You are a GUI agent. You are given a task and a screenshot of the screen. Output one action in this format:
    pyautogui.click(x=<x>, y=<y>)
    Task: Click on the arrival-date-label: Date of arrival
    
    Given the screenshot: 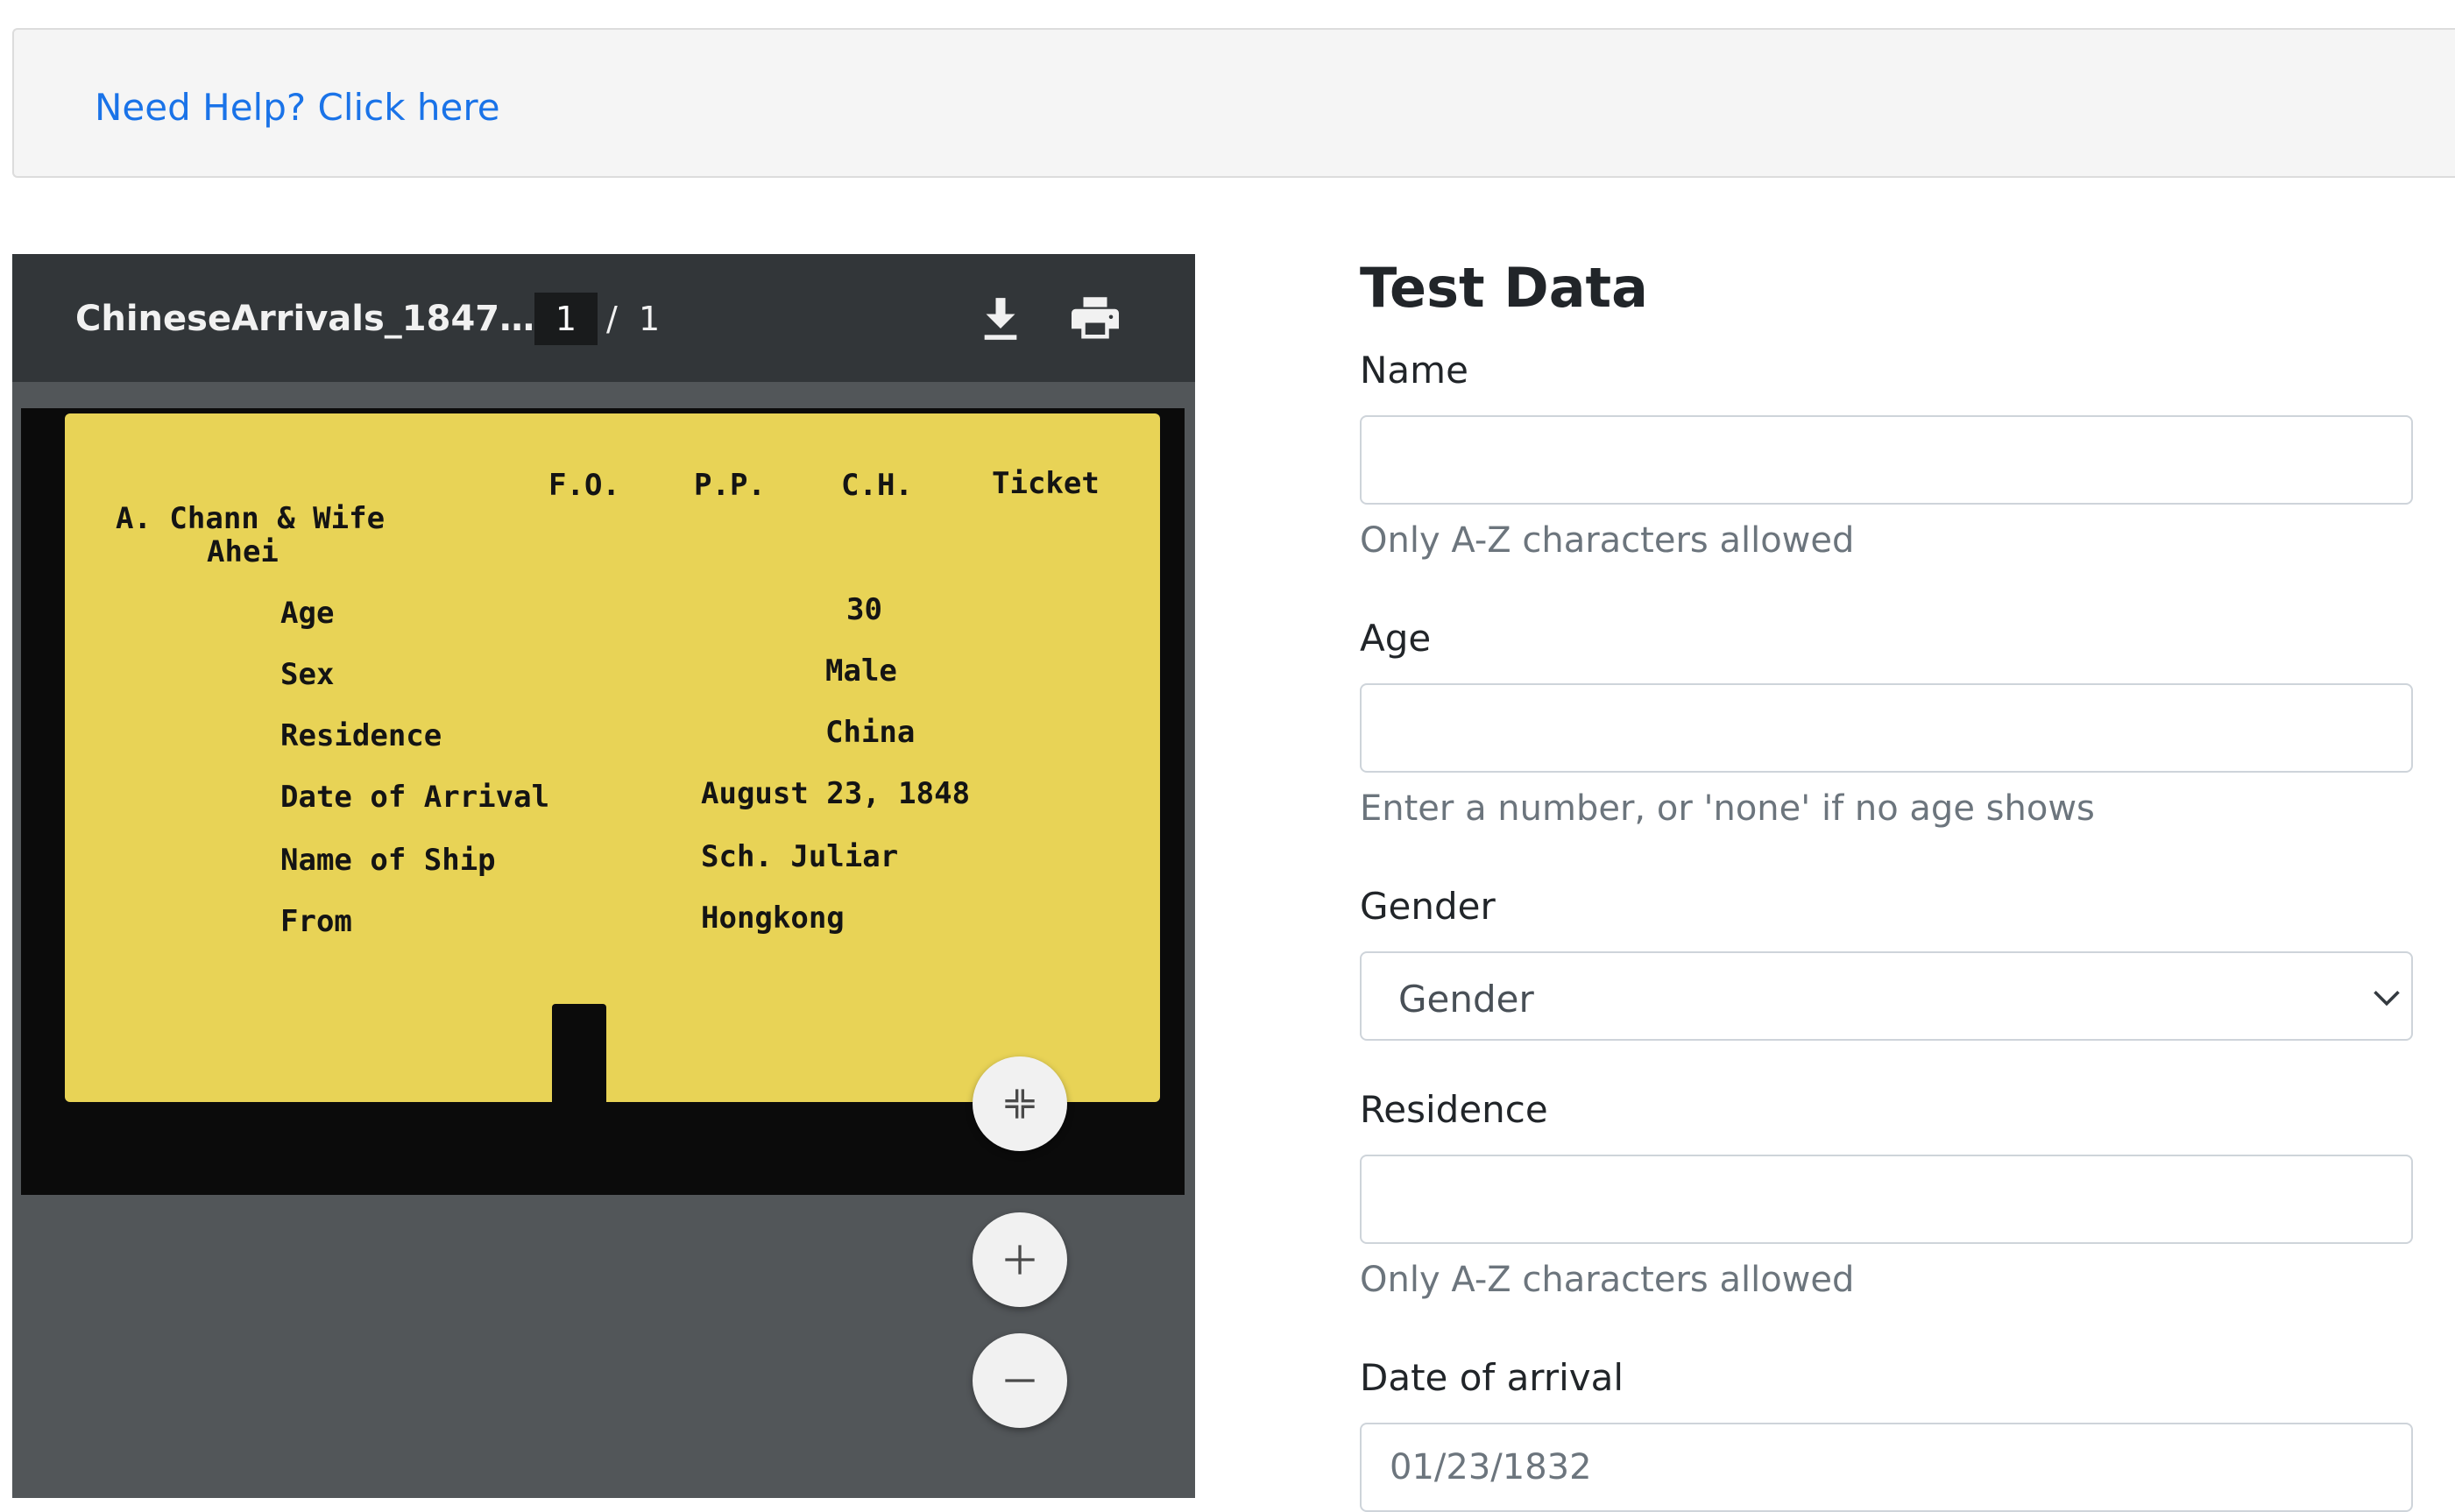 What is the action you would take?
    pyautogui.click(x=1492, y=1377)
    